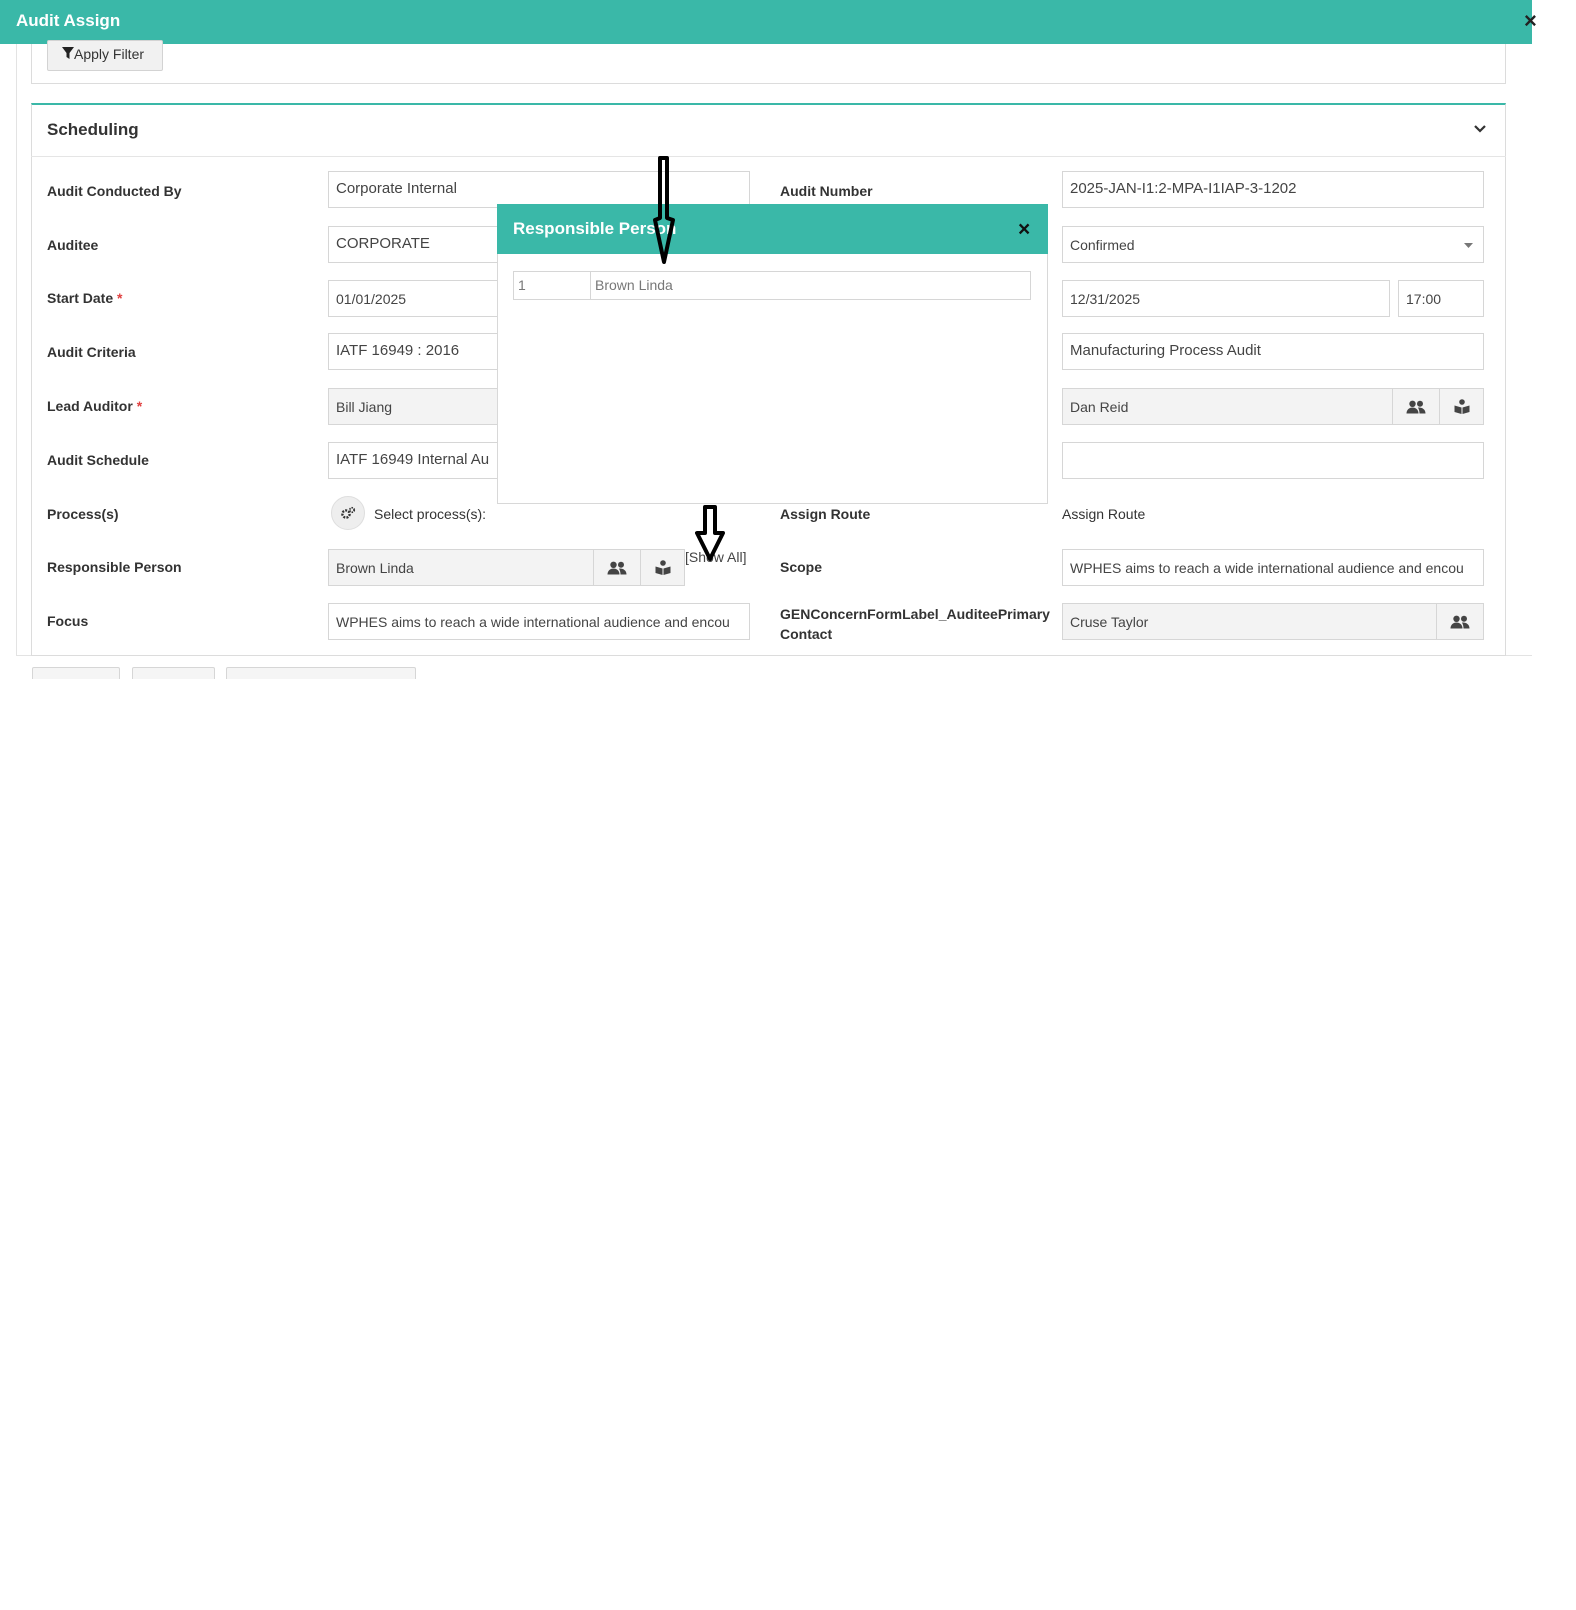 Image resolution: width=1576 pixels, height=1610 pixels. I want to click on processes-label: Process(s), so click(83, 514).